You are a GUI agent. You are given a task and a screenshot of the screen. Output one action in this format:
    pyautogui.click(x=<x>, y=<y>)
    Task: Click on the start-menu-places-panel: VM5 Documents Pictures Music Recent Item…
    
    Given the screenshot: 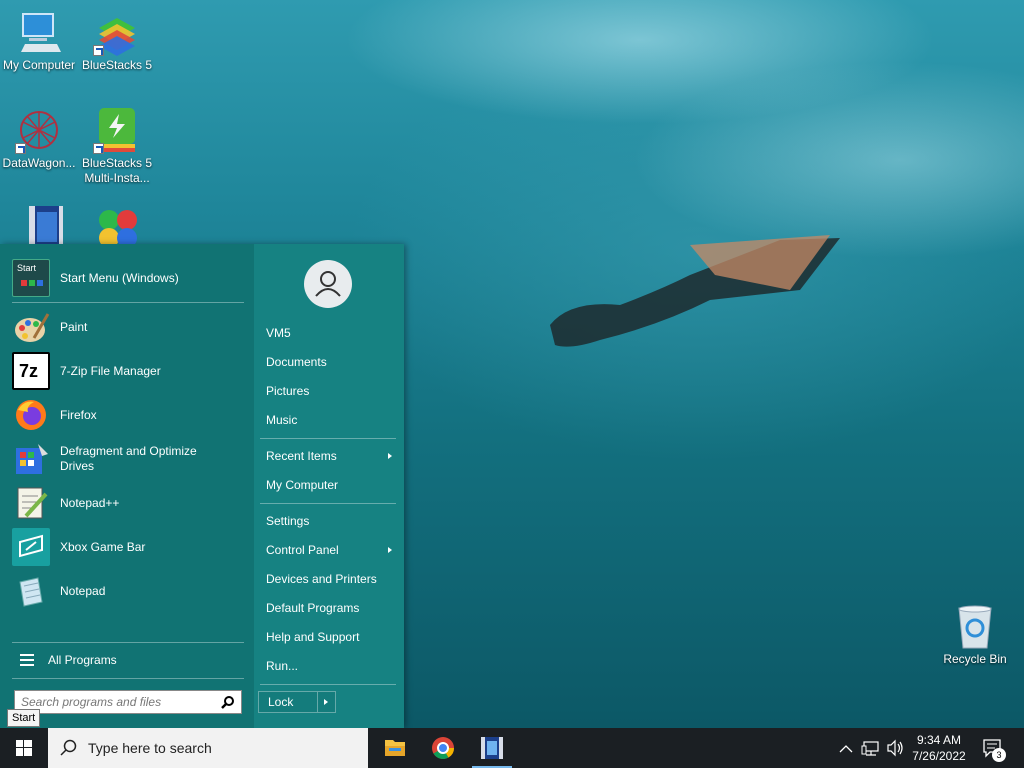 What is the action you would take?
    pyautogui.click(x=329, y=486)
    